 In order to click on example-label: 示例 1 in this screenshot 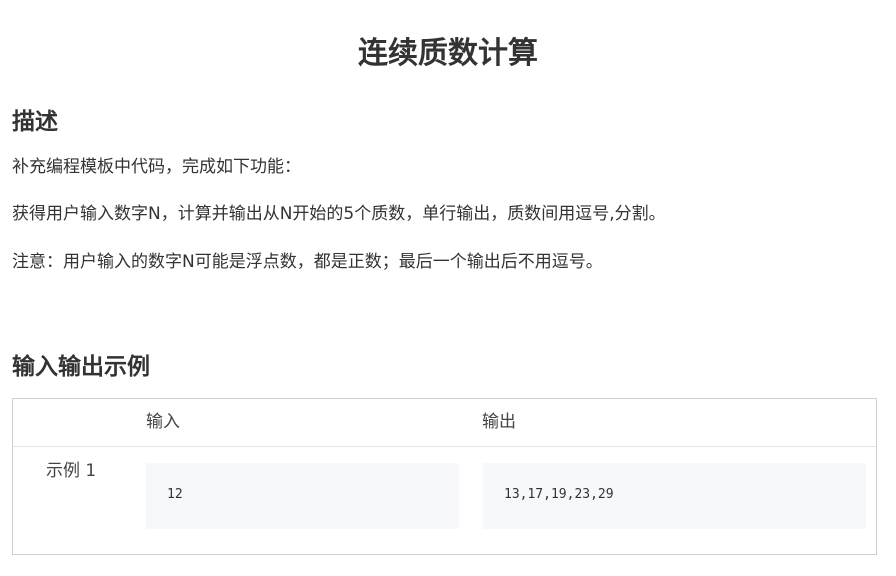, I will do `click(71, 471)`.